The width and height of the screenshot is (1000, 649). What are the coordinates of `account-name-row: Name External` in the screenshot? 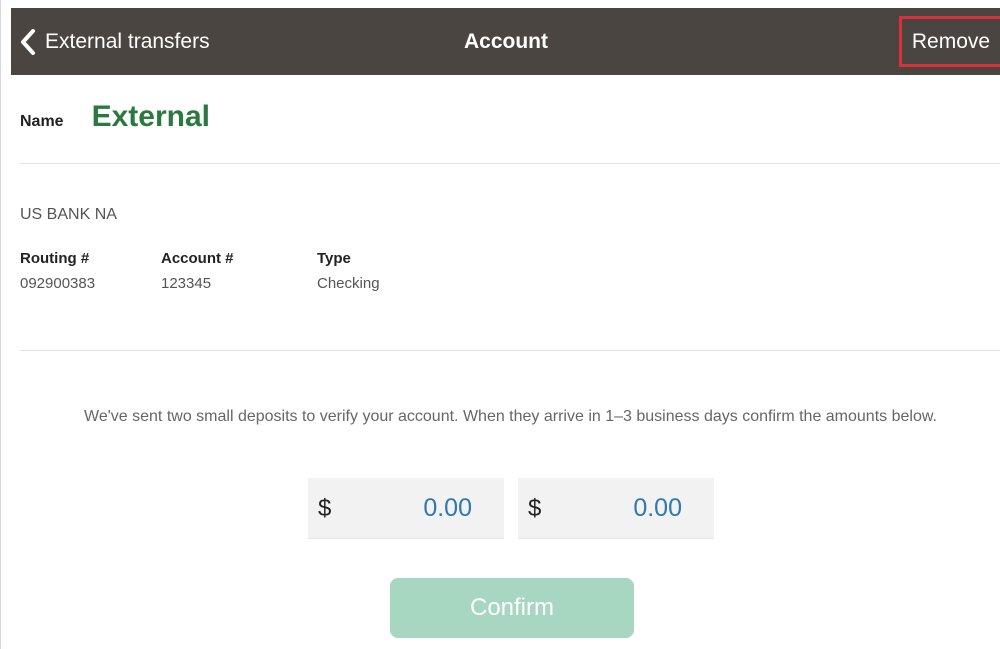 It's located at (115, 117).